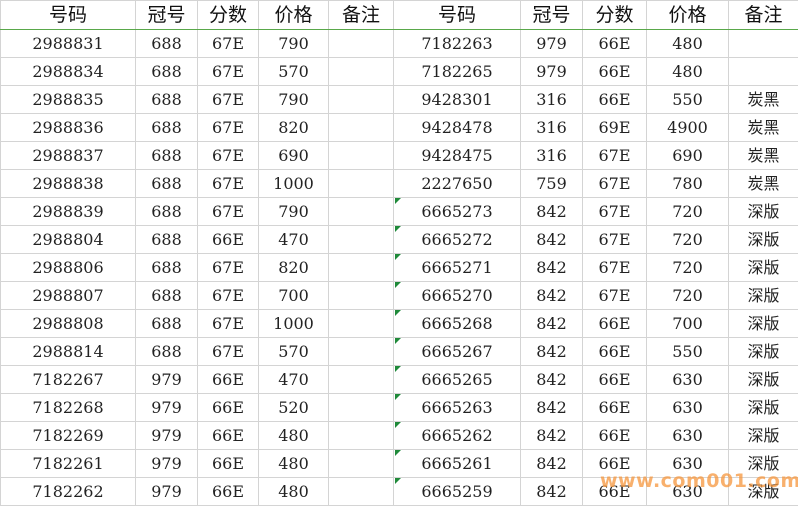 This screenshot has width=798, height=509. Describe the element at coordinates (293, 127) in the screenshot. I see `cell-price-left: 820` at that location.